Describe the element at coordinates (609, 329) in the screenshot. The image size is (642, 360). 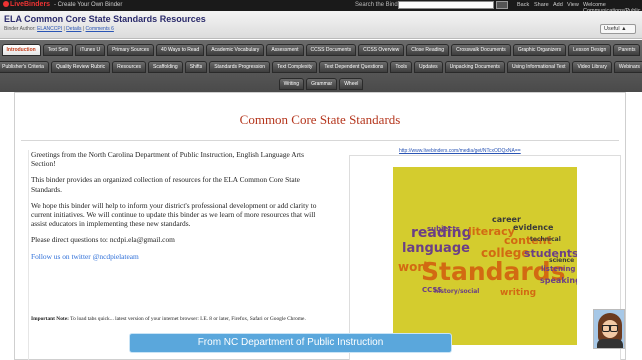
I see `presenter-avatar` at that location.